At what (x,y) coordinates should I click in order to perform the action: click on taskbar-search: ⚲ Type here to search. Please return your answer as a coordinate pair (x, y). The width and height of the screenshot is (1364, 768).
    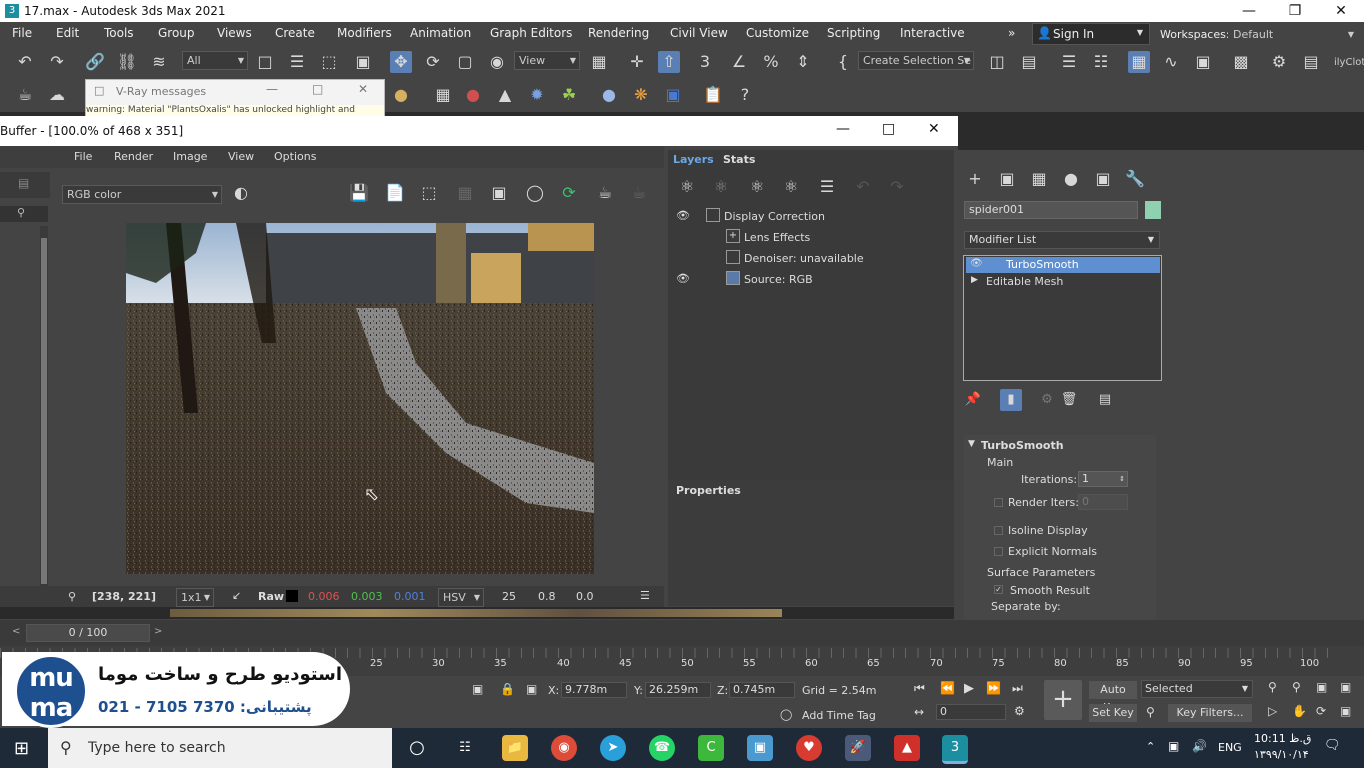
    Looking at the image, I should click on (220, 748).